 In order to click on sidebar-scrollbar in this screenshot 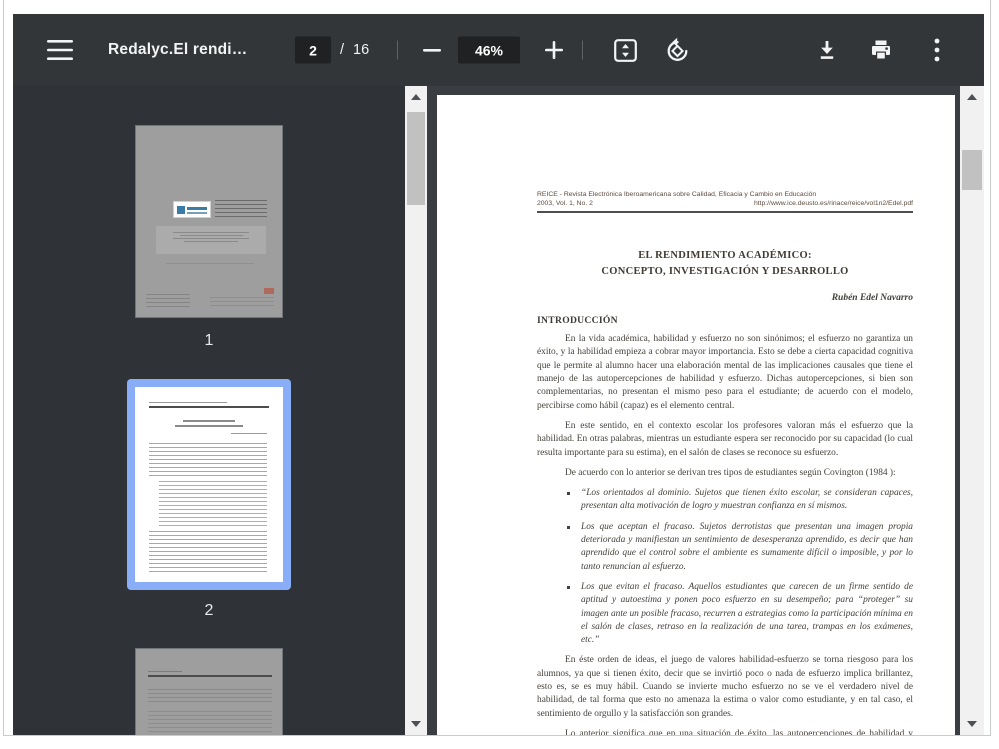, I will do `click(416, 410)`.